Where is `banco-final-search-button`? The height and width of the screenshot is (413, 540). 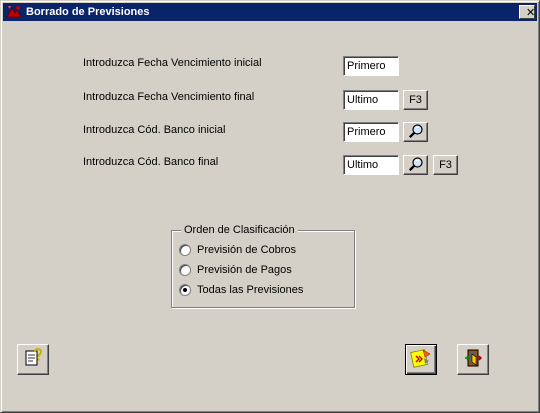
banco-final-search-button is located at coordinates (415, 165).